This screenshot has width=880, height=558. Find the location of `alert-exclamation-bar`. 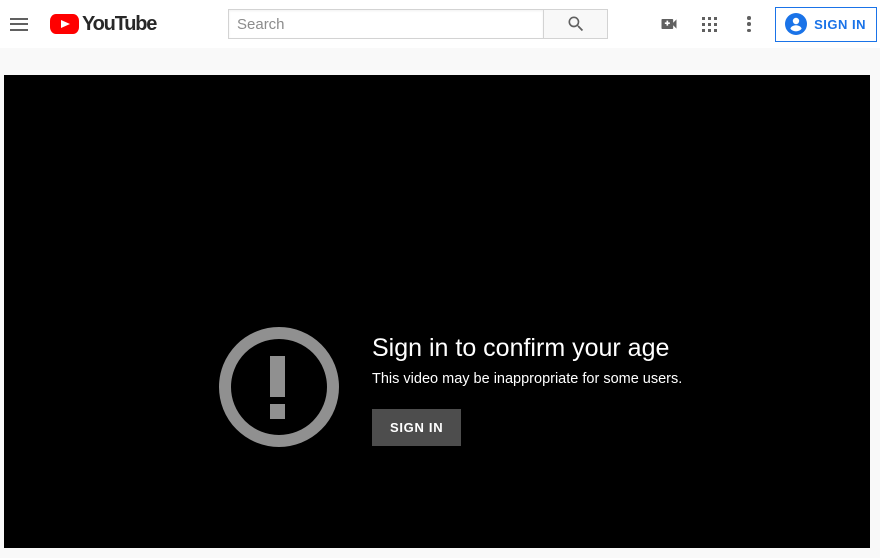

alert-exclamation-bar is located at coordinates (277, 376).